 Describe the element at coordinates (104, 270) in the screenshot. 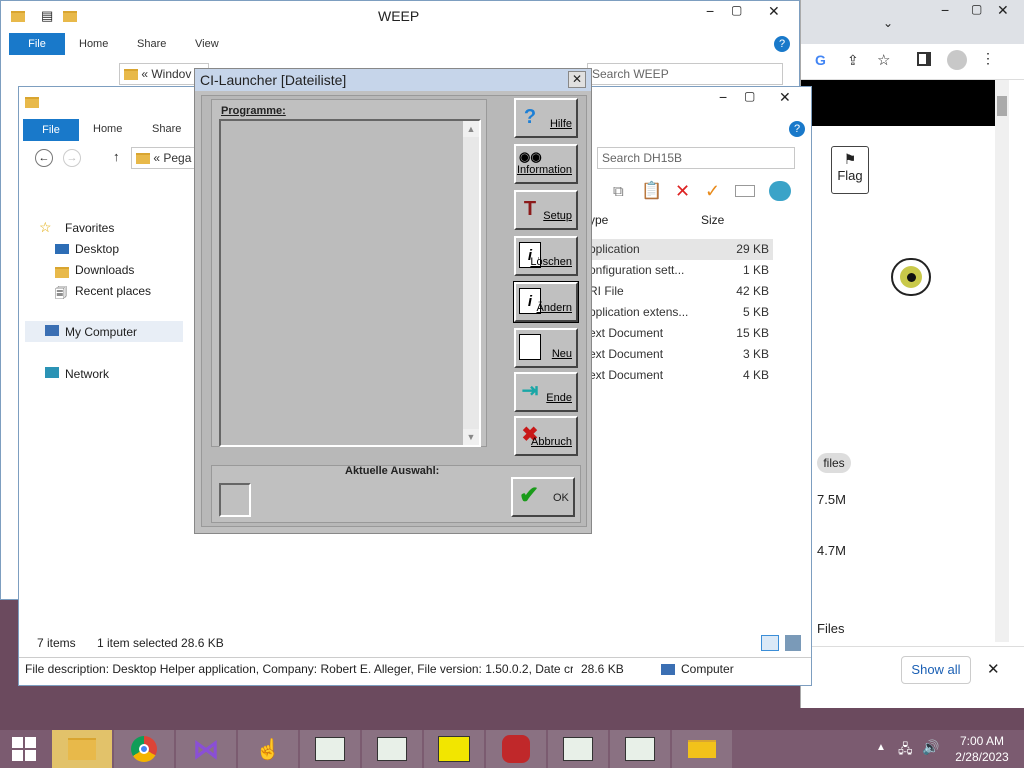

I see `nav-downloads: Downloads` at that location.